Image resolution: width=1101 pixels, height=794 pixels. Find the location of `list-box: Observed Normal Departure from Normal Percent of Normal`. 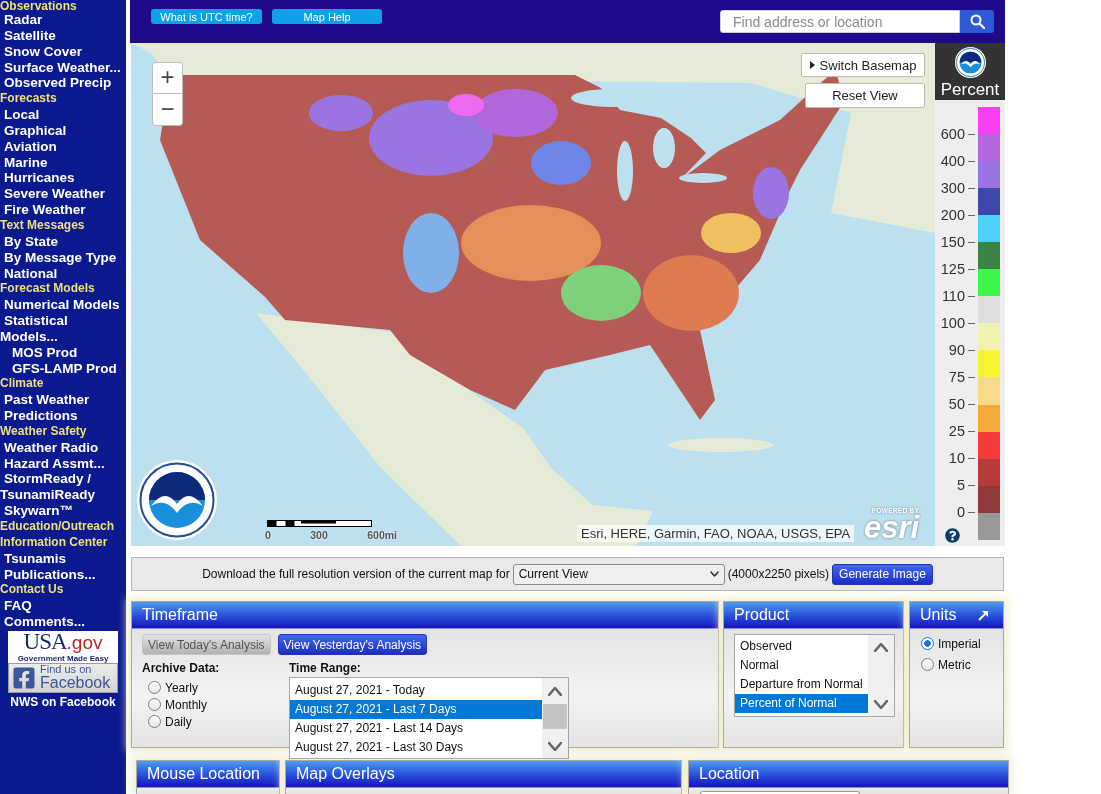

list-box: Observed Normal Departure from Normal Percent of Normal is located at coordinates (814, 675).